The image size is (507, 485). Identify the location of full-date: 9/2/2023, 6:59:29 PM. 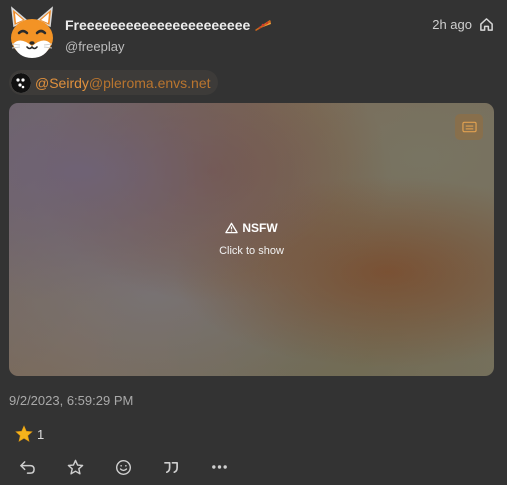
(71, 400).